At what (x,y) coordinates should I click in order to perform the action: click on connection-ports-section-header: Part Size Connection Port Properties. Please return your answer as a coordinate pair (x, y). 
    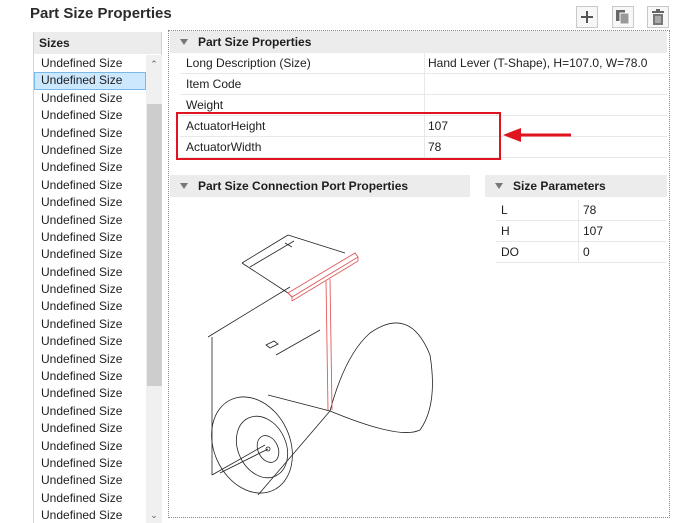
    Looking at the image, I should click on (320, 186).